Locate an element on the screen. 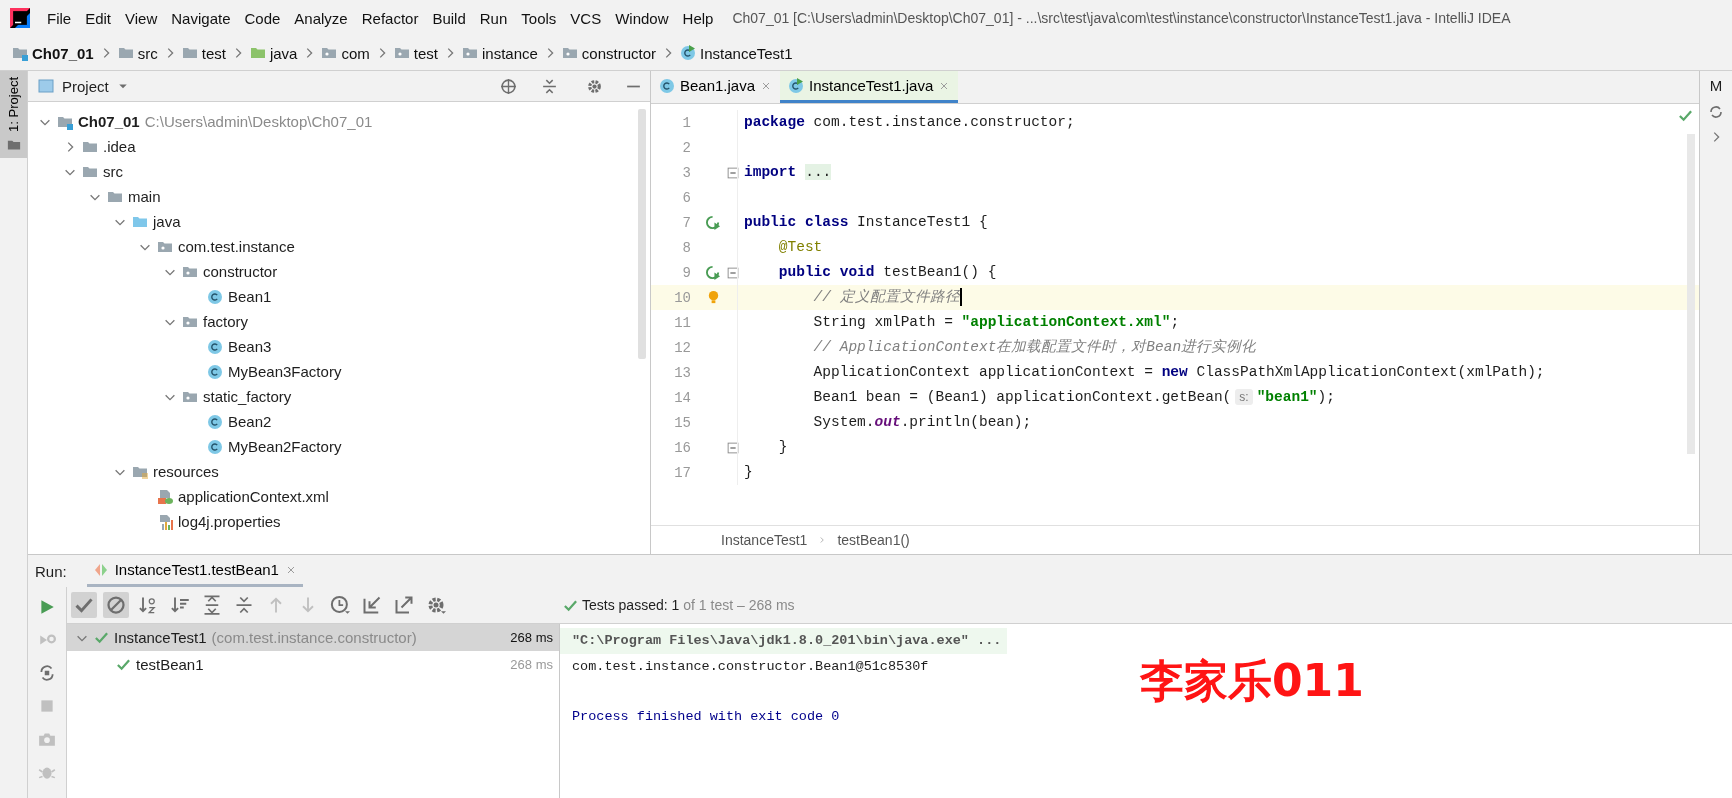  menu-item: Edit is located at coordinates (98, 18).